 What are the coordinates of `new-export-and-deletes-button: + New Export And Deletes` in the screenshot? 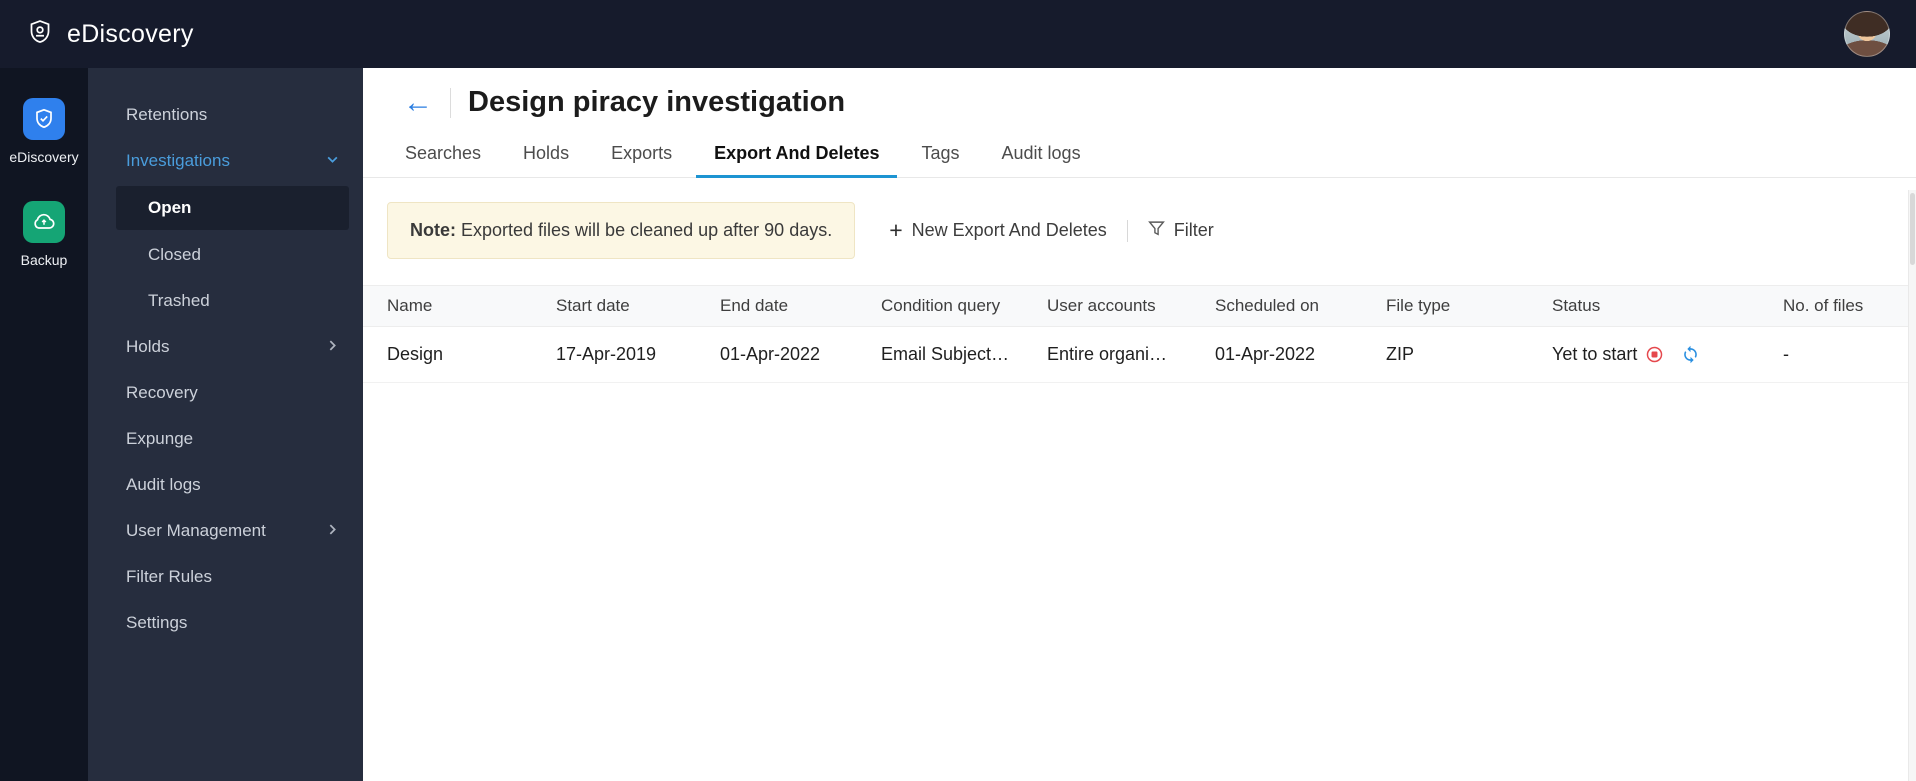 It's located at (998, 230).